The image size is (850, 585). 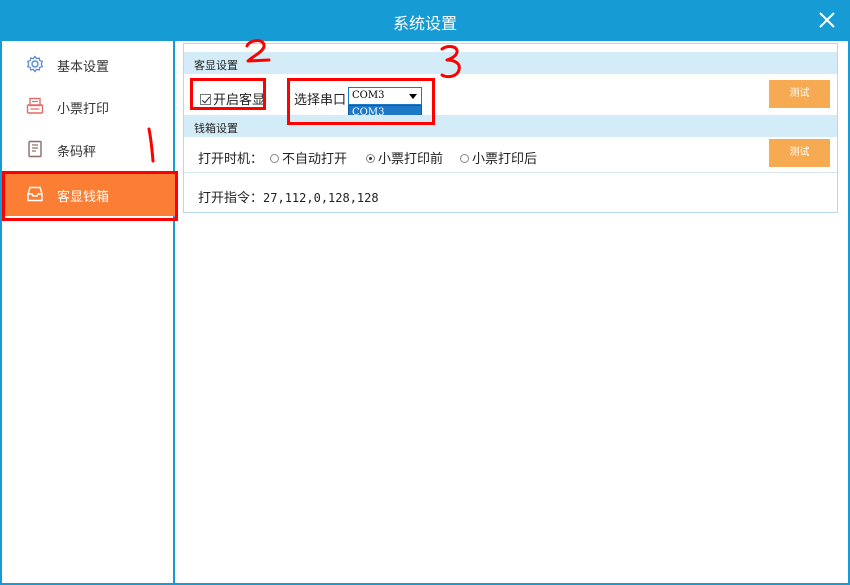 I want to click on sidebar-item-receipt-print: 小票打印, so click(x=88, y=106).